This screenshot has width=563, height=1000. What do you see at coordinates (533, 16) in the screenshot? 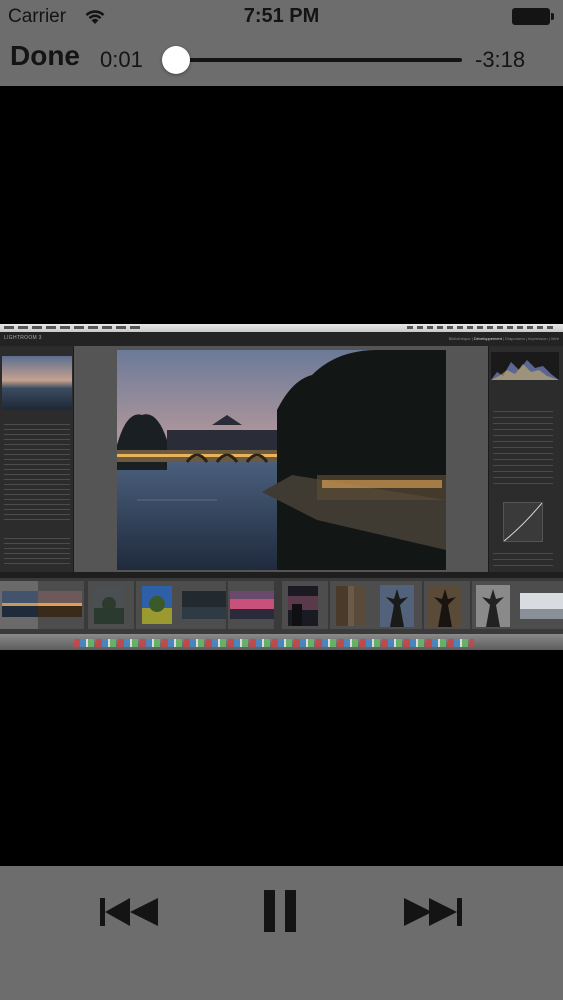
I see `battery-icon` at bounding box center [533, 16].